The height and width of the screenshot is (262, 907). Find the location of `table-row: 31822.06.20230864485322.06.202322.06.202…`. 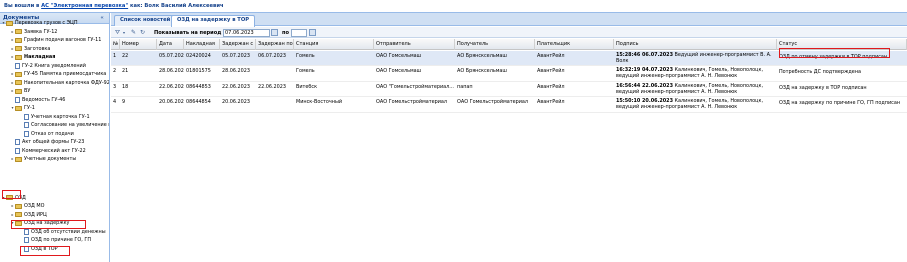

table-row: 31822.06.20230864485322.06.202322.06.202… is located at coordinates (509, 89).